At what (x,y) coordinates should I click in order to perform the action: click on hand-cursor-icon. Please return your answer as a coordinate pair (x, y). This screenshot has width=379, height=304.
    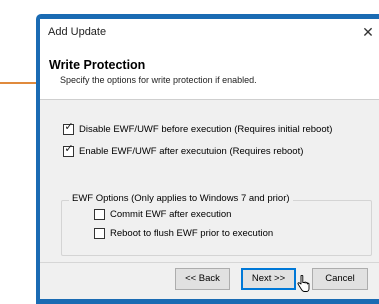
    Looking at the image, I should click on (303, 283).